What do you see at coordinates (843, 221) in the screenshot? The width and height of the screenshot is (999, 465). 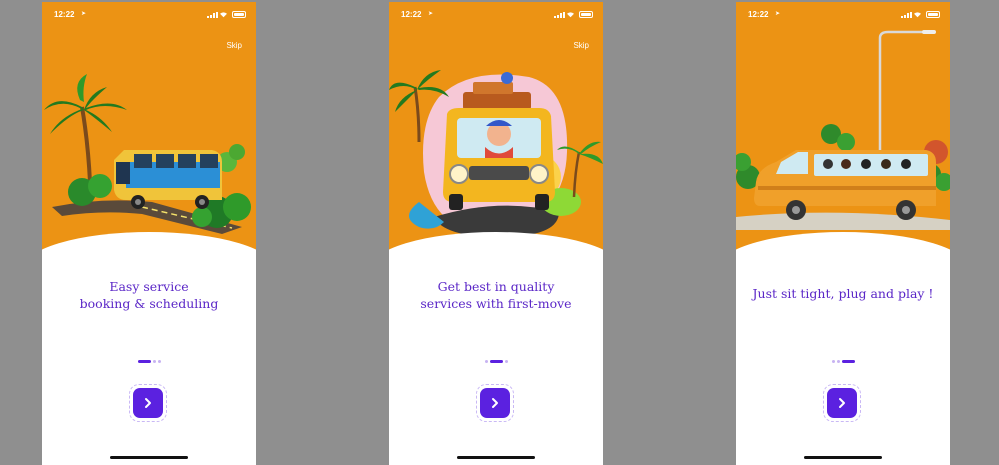 I see `ground` at bounding box center [843, 221].